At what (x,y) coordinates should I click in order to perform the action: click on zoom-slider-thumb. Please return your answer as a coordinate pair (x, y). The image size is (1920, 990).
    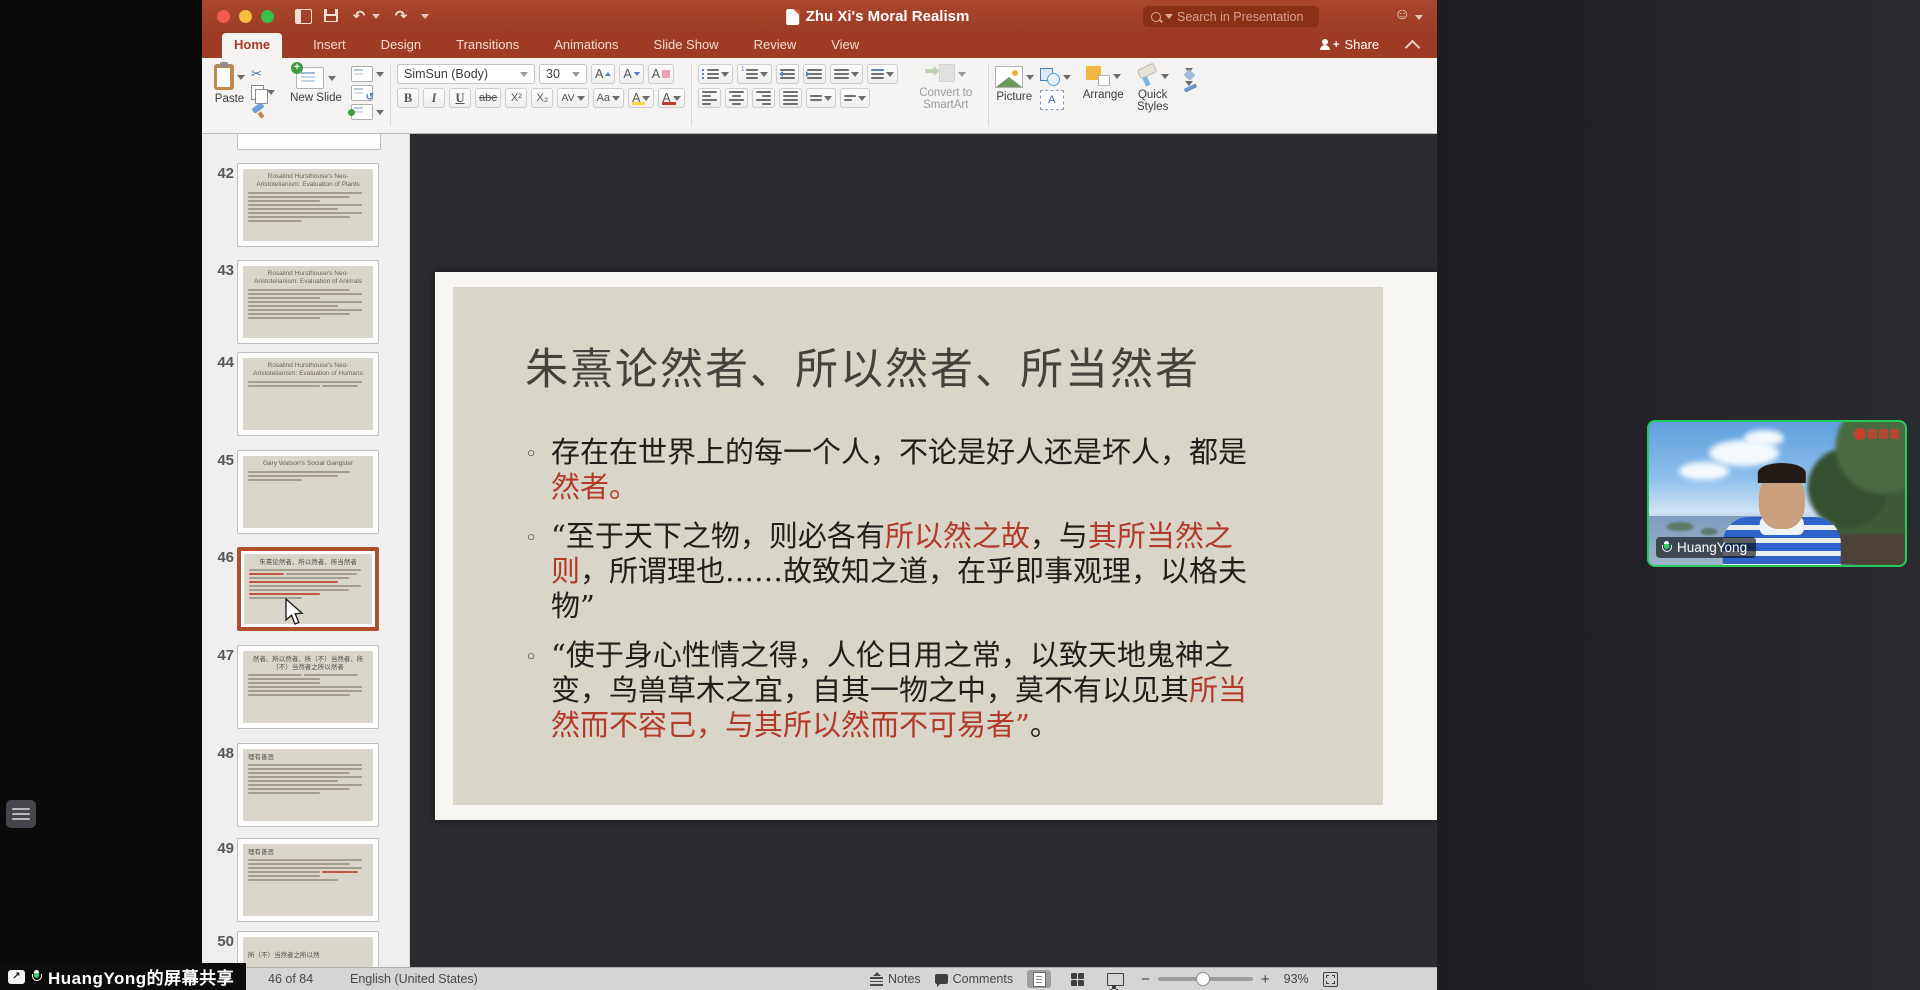
    Looking at the image, I should click on (1202, 979).